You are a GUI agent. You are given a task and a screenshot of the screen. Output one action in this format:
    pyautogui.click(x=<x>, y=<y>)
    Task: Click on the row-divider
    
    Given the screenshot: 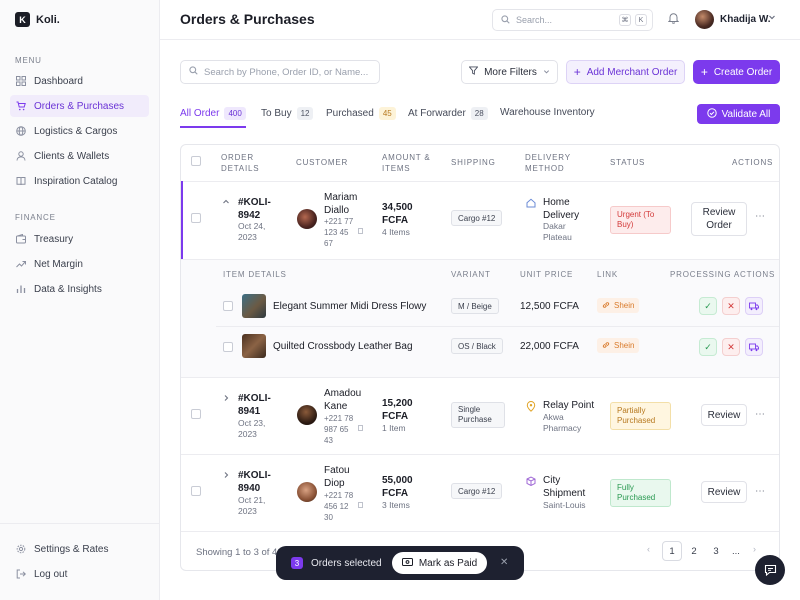 What is the action you would take?
    pyautogui.click(x=480, y=377)
    